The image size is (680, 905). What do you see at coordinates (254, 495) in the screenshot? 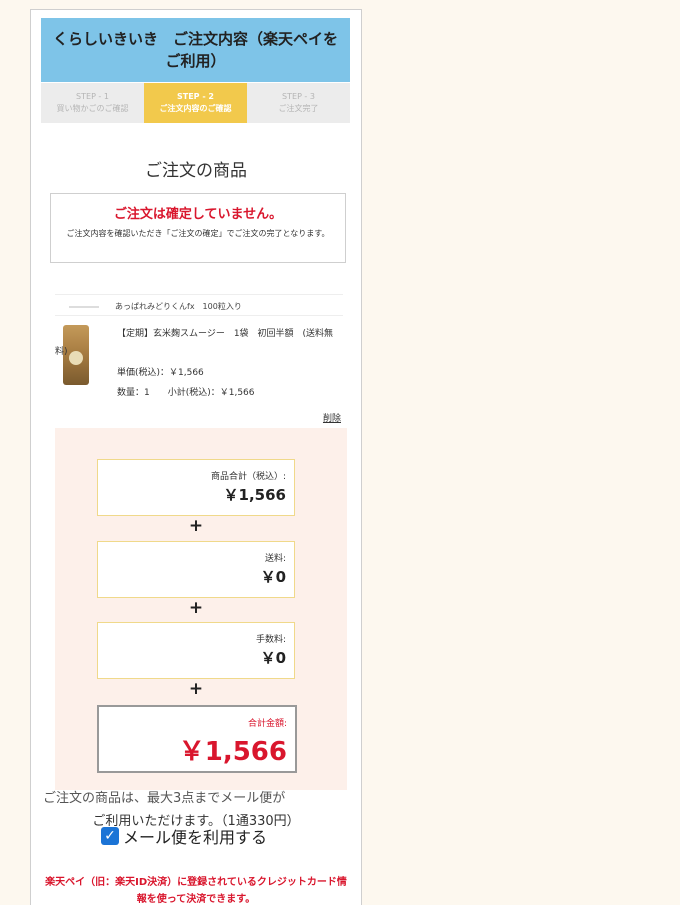
I see `subtotal-value: ￥1,566` at bounding box center [254, 495].